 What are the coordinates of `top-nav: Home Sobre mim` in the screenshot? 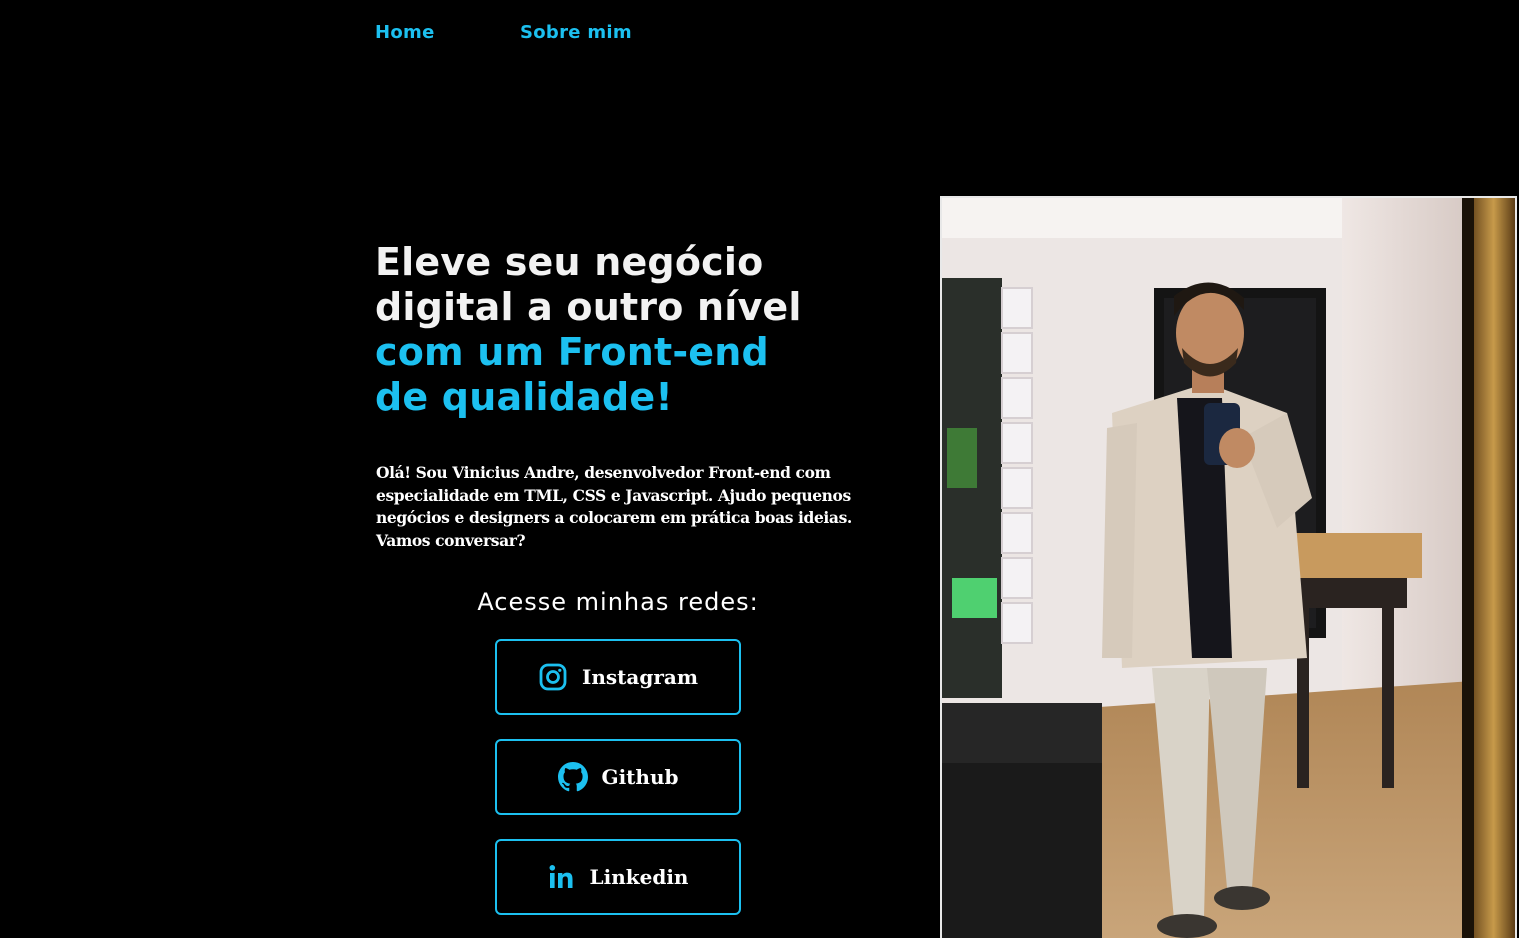 It's located at (503, 32).